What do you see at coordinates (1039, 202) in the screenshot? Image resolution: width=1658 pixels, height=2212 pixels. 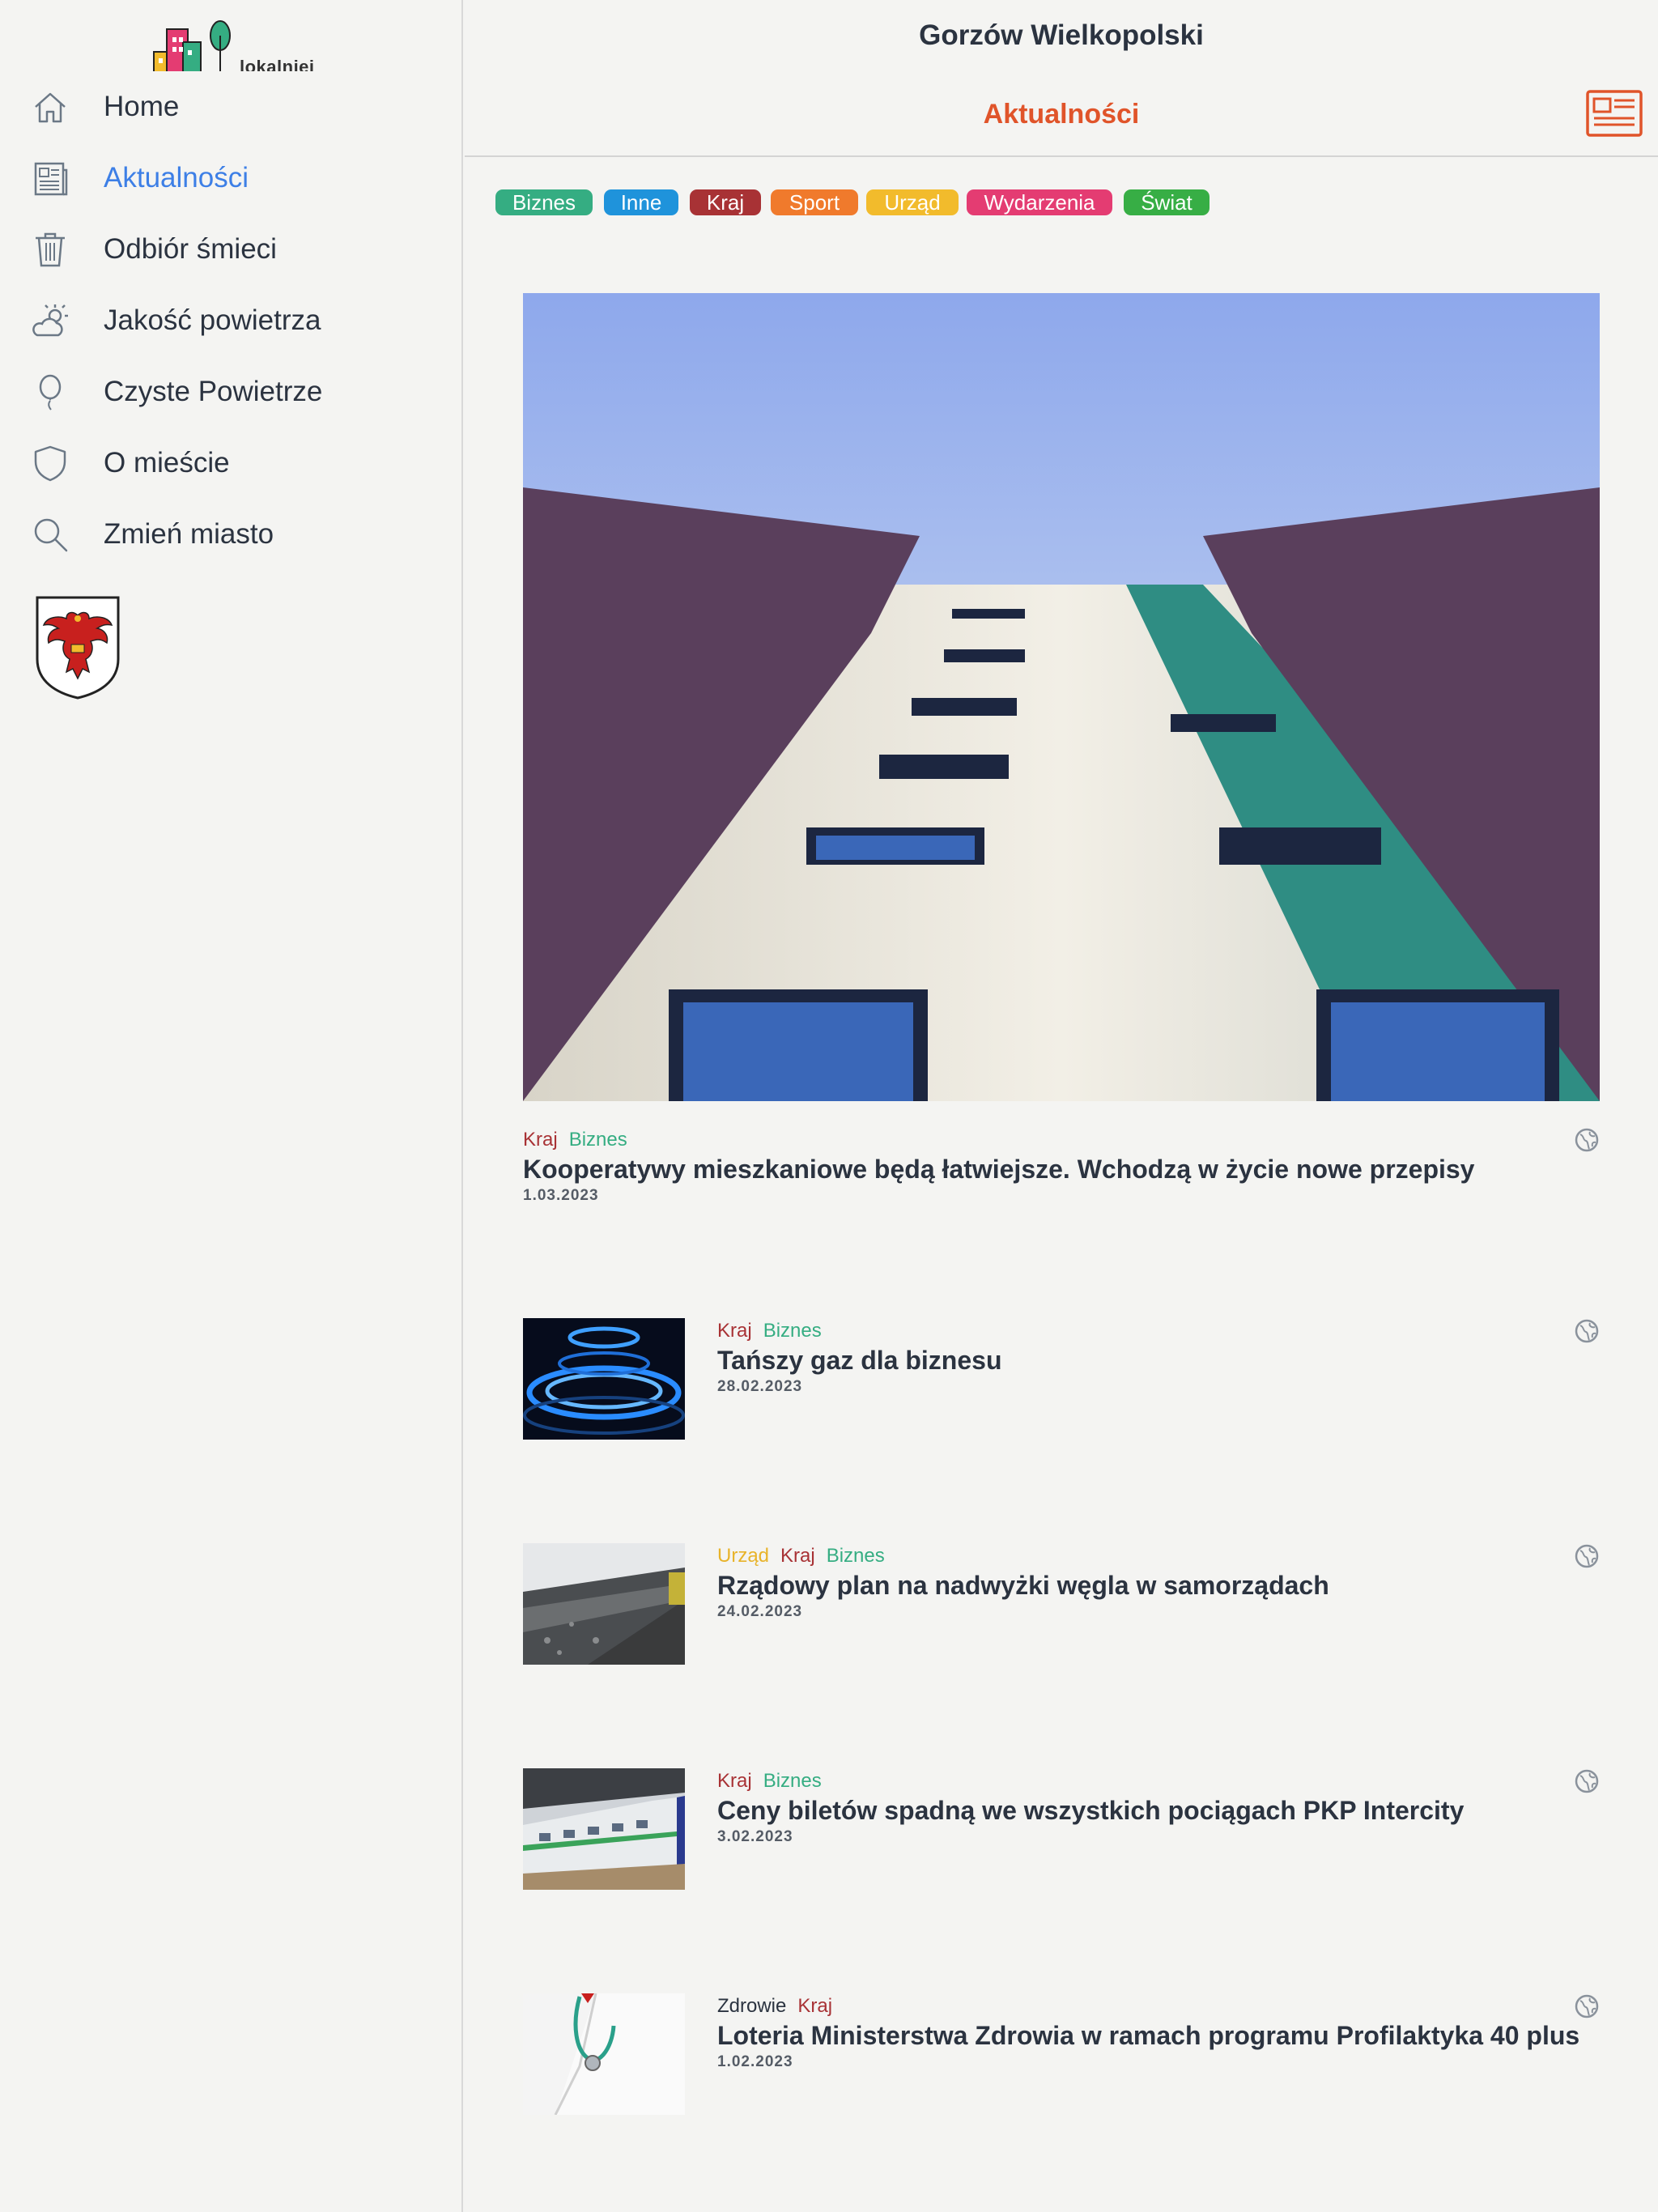 I see `chip-wydarzenia: Wydarzenia` at bounding box center [1039, 202].